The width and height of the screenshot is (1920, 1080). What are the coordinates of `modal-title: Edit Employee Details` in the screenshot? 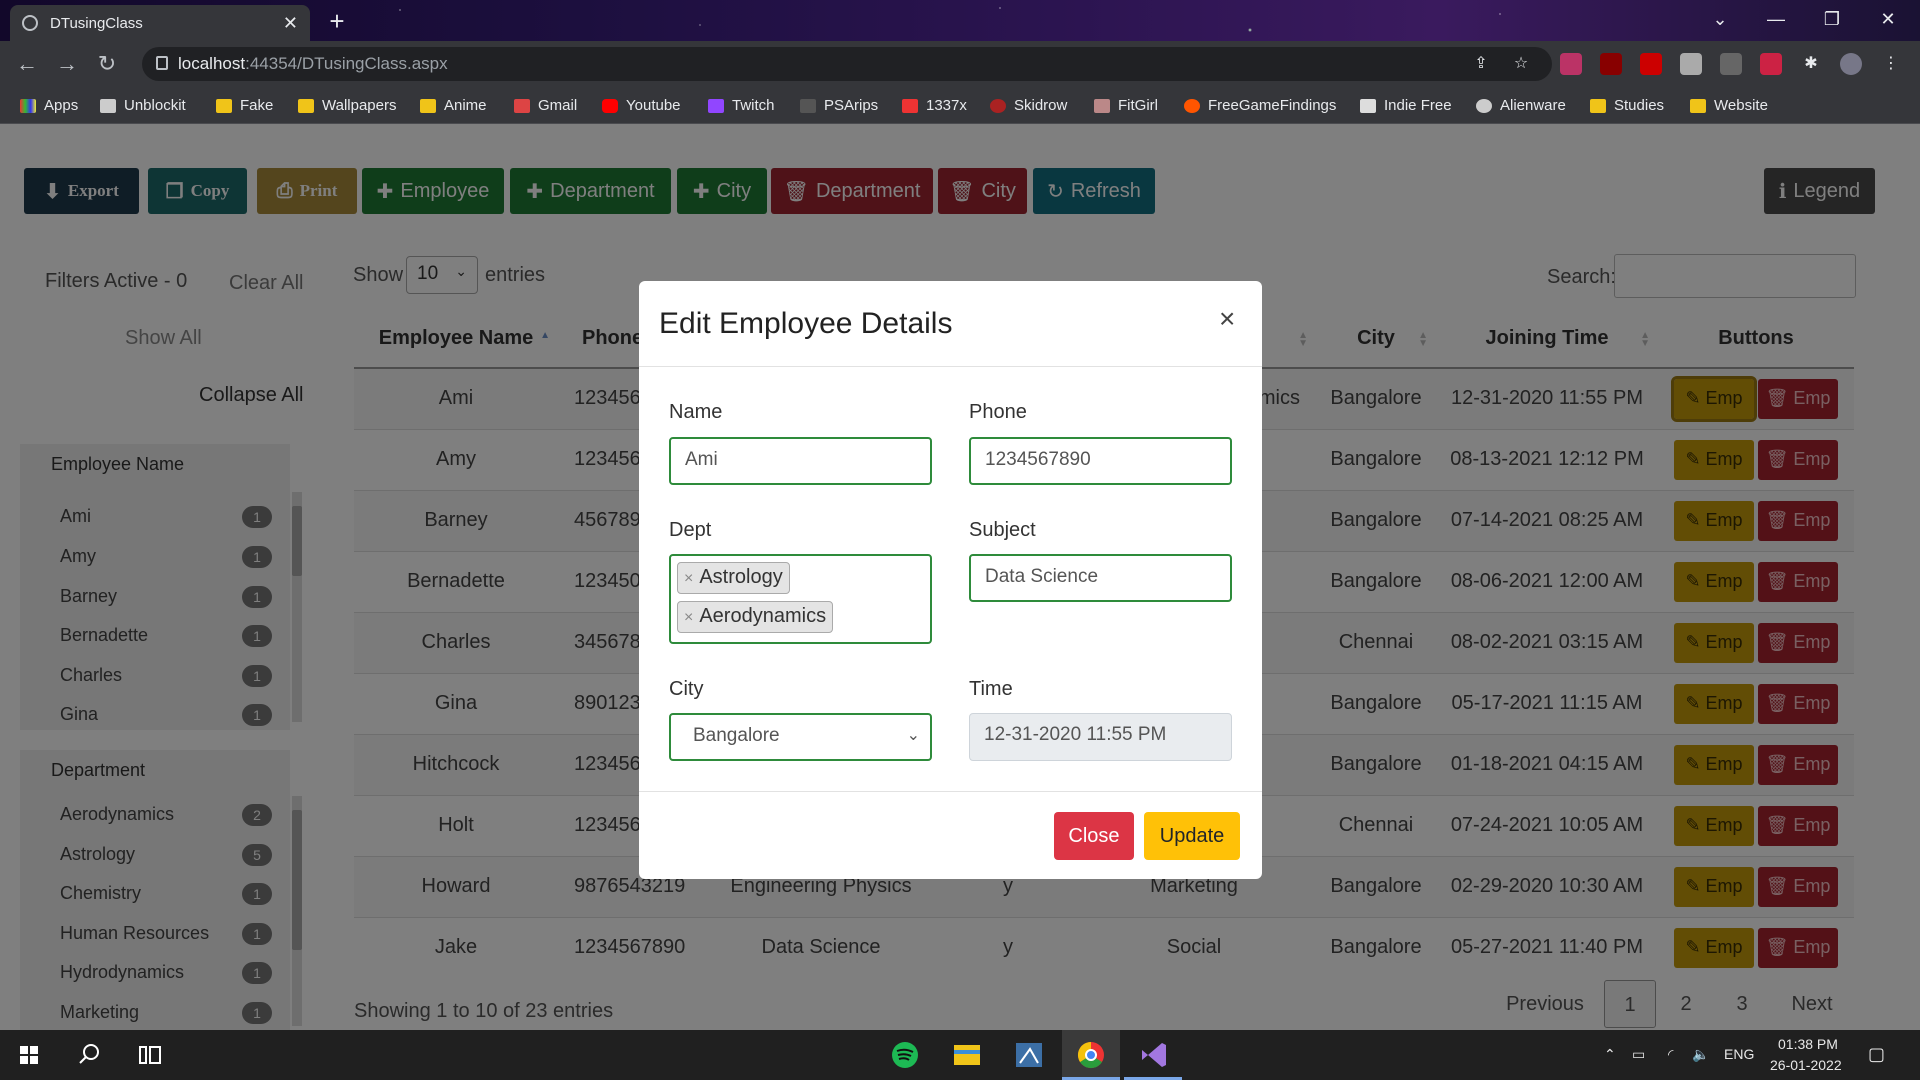 It's located at (806, 323).